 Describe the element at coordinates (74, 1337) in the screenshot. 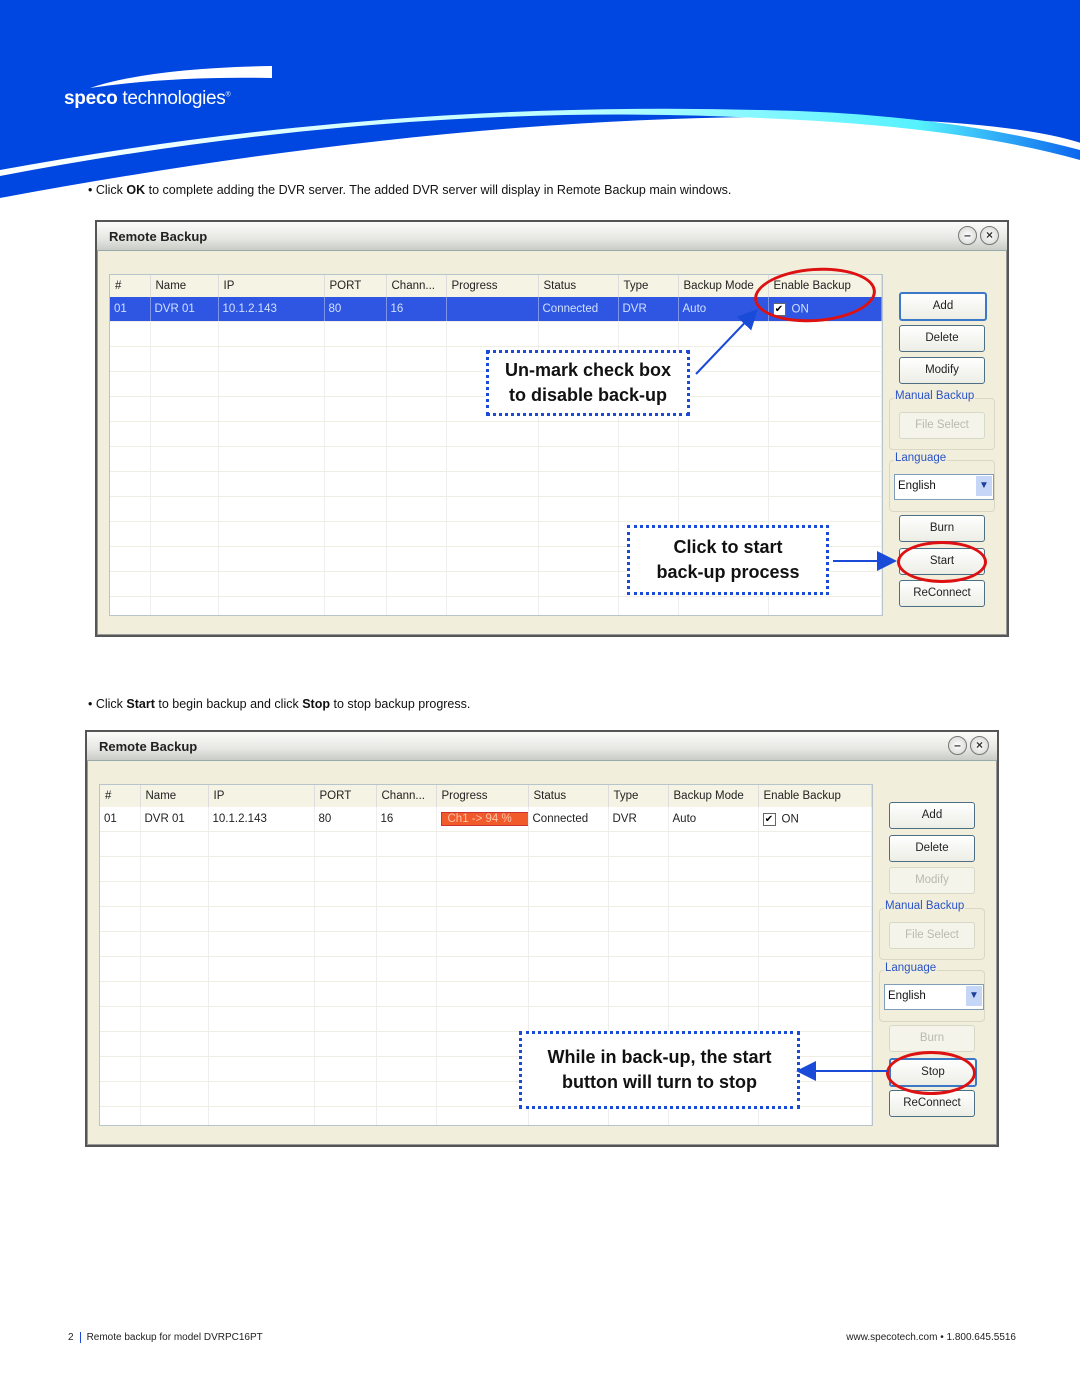

I see `page-number: 2` at that location.